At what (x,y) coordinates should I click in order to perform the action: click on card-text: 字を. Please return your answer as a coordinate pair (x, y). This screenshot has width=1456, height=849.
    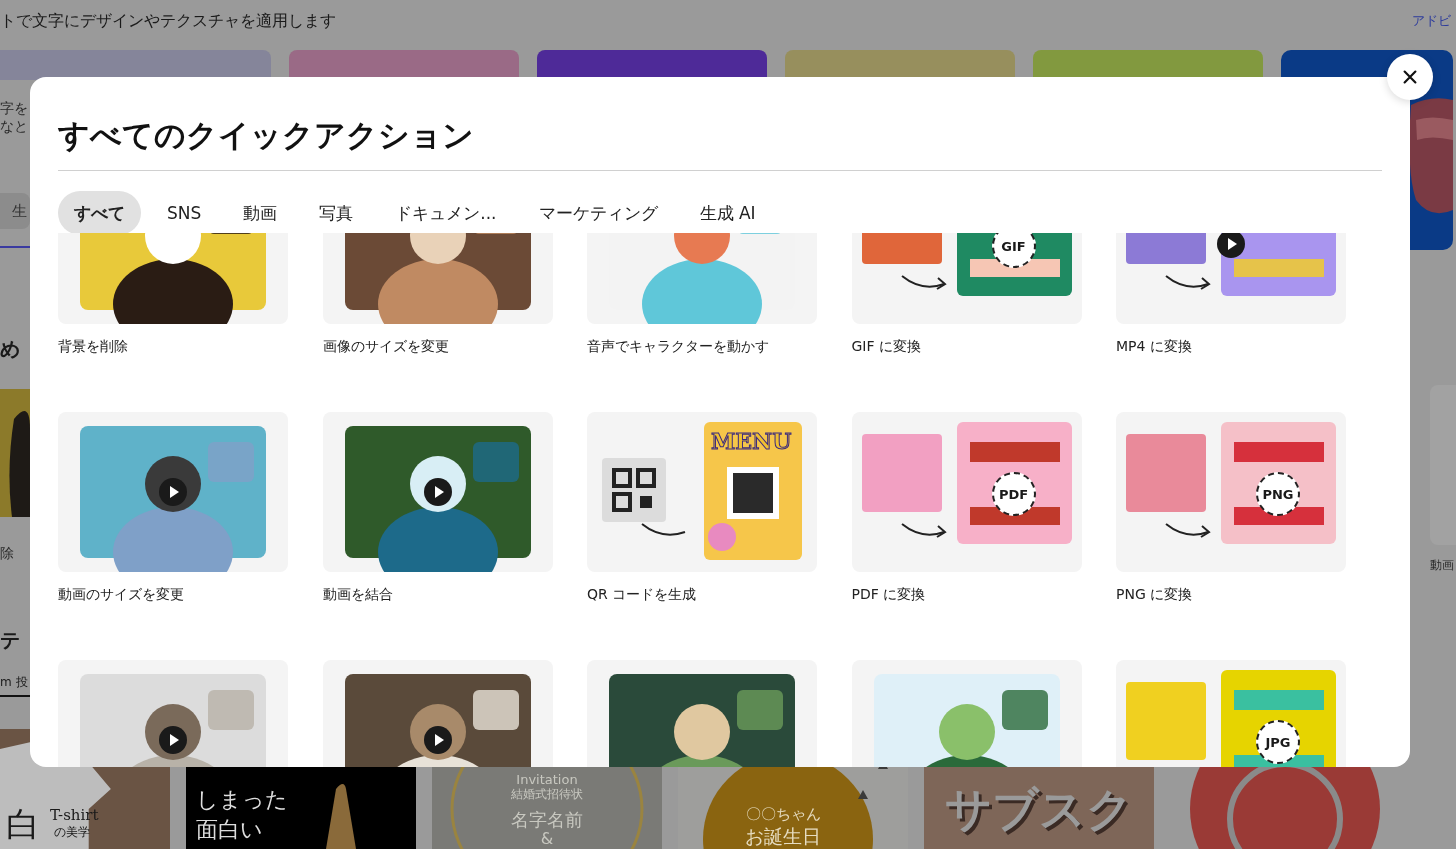
    Looking at the image, I should click on (14, 109).